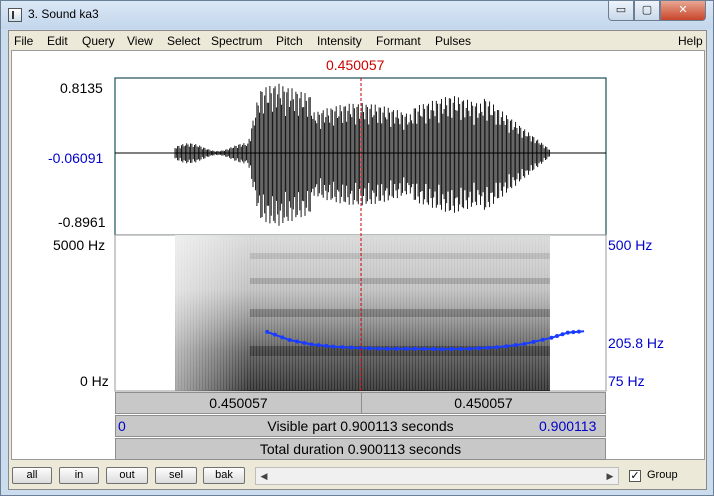  What do you see at coordinates (360, 449) in the screenshot?
I see `total-duration-bar: Total duration 0.900113 seconds` at bounding box center [360, 449].